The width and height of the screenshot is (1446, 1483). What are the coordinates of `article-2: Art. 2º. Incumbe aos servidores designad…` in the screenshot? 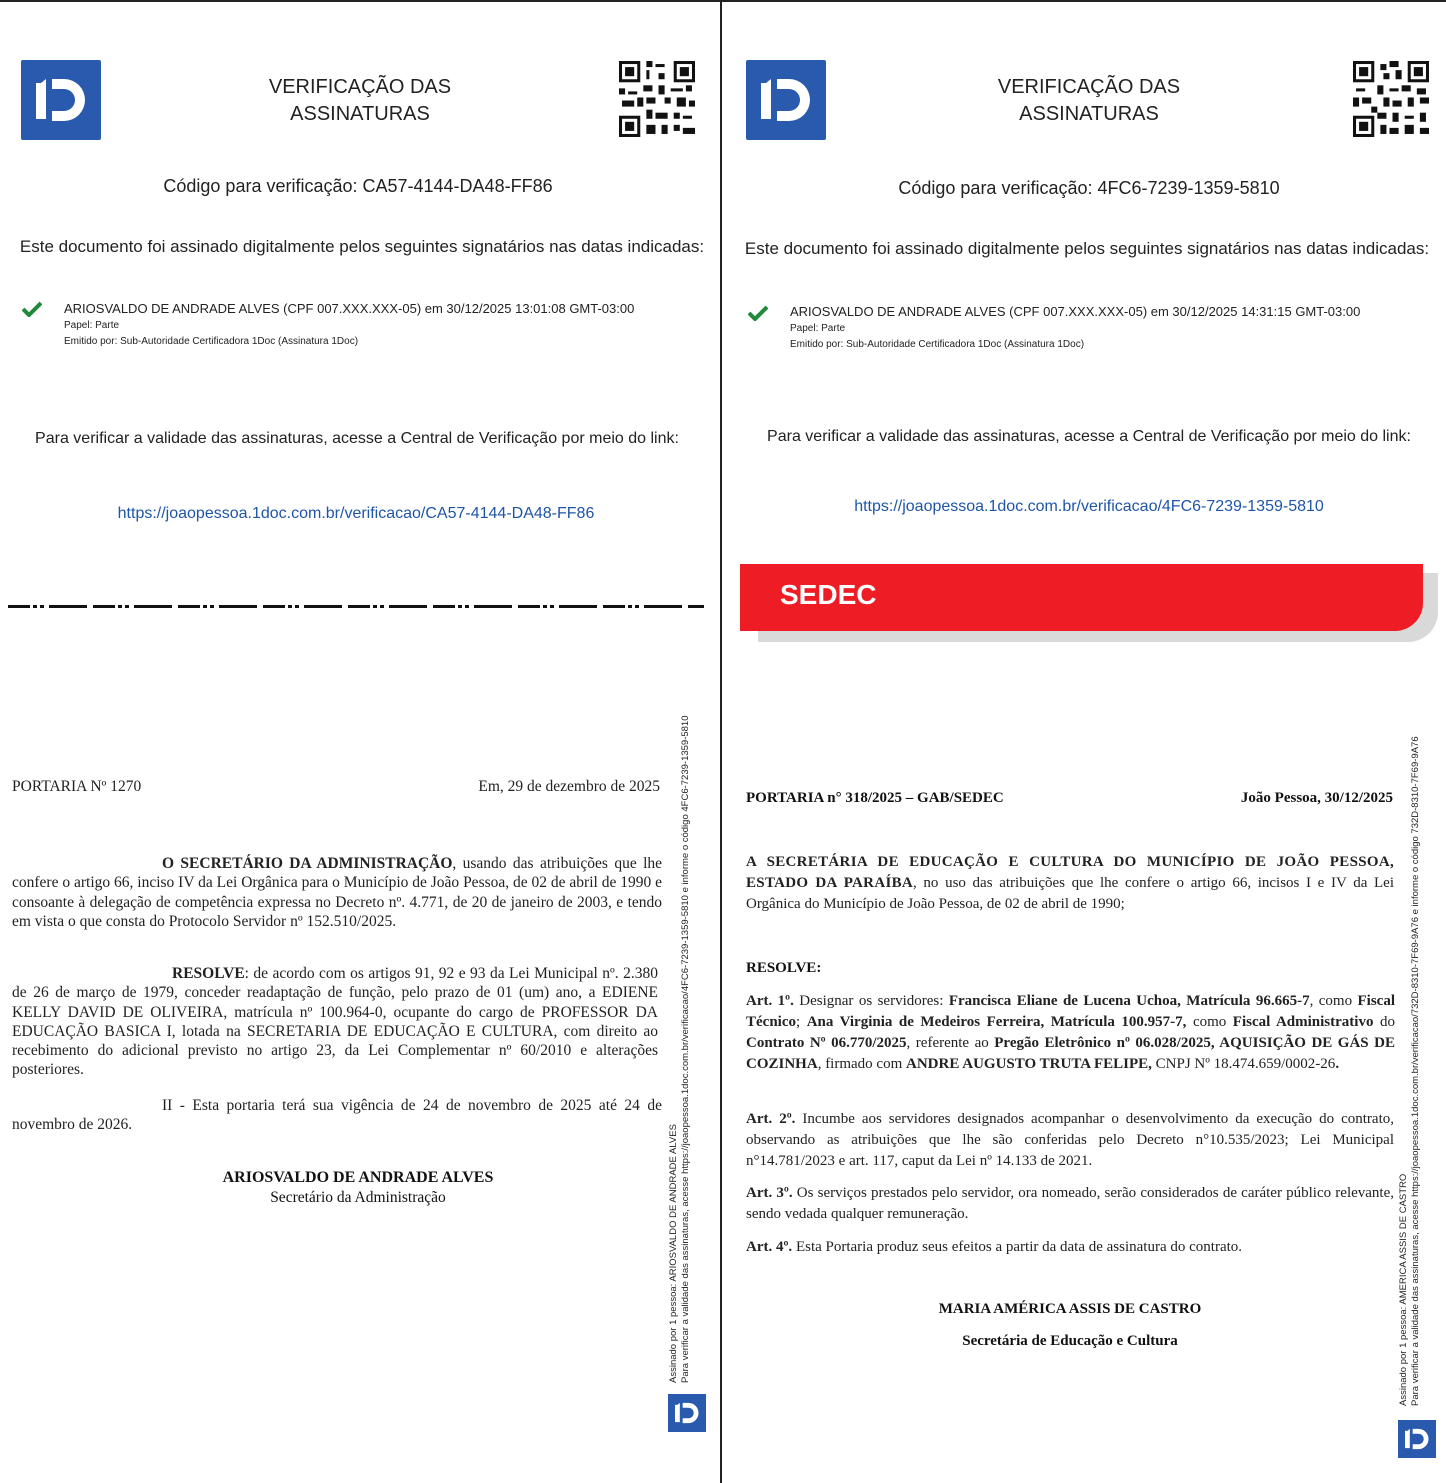 It's located at (1070, 1140).